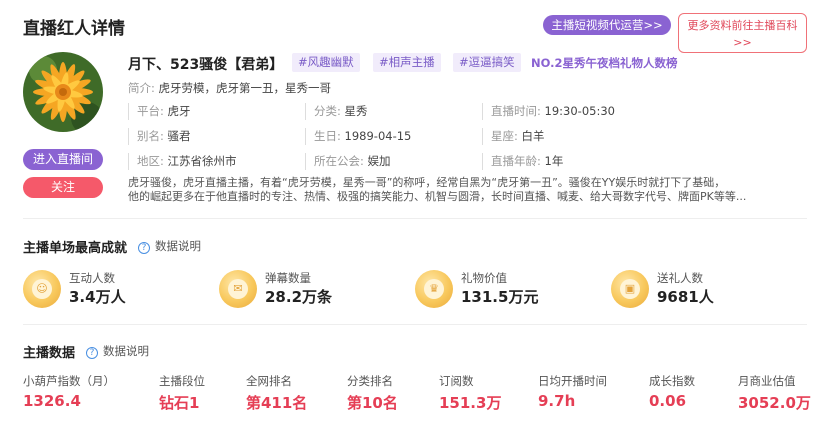  I want to click on metric-commercial-value: 月商业估值 3052.0万, so click(774, 393).